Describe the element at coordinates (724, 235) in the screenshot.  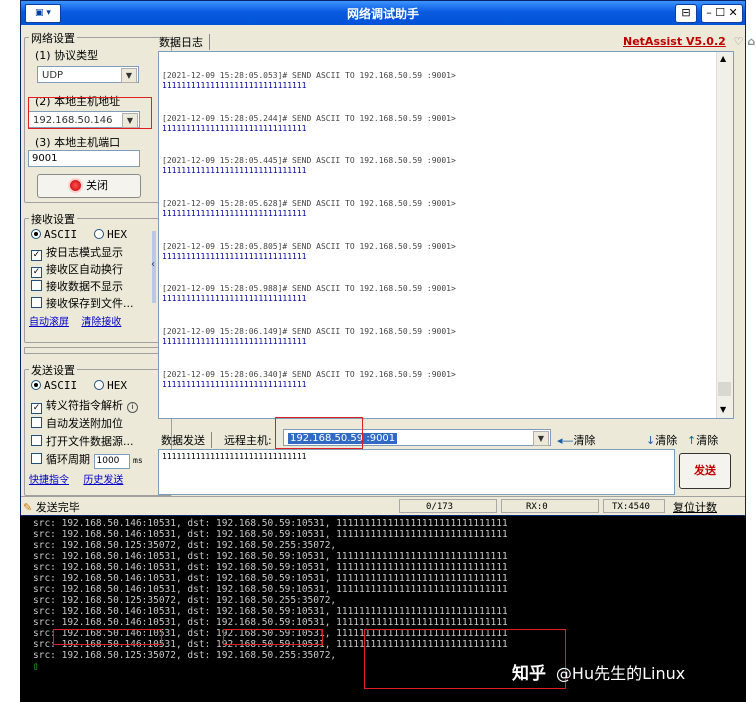
I see `log-scrollbar: ▲ ▼` at that location.